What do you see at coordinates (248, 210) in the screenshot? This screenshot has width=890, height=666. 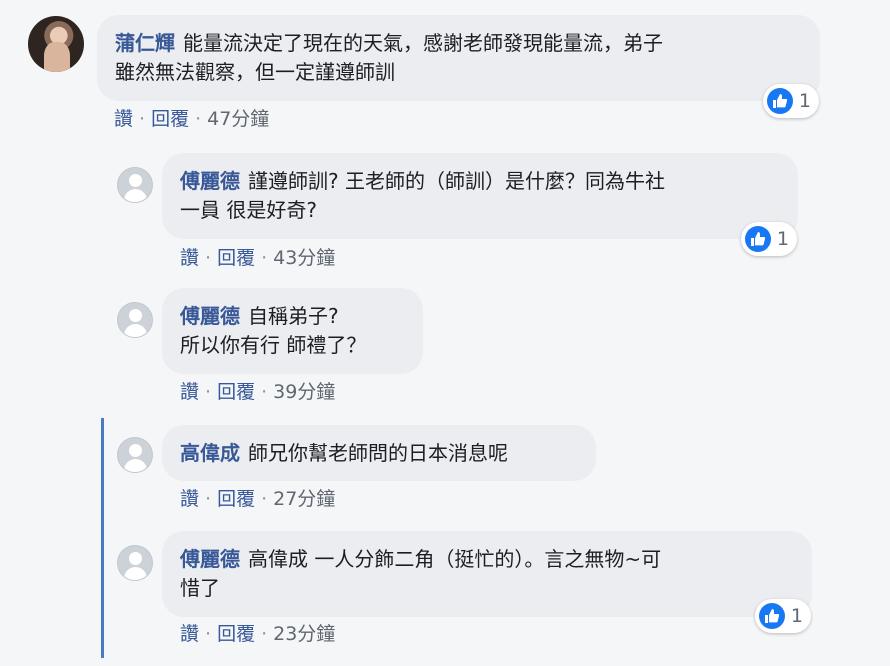 I see `comment-text-line2: 一員 很是好奇?` at bounding box center [248, 210].